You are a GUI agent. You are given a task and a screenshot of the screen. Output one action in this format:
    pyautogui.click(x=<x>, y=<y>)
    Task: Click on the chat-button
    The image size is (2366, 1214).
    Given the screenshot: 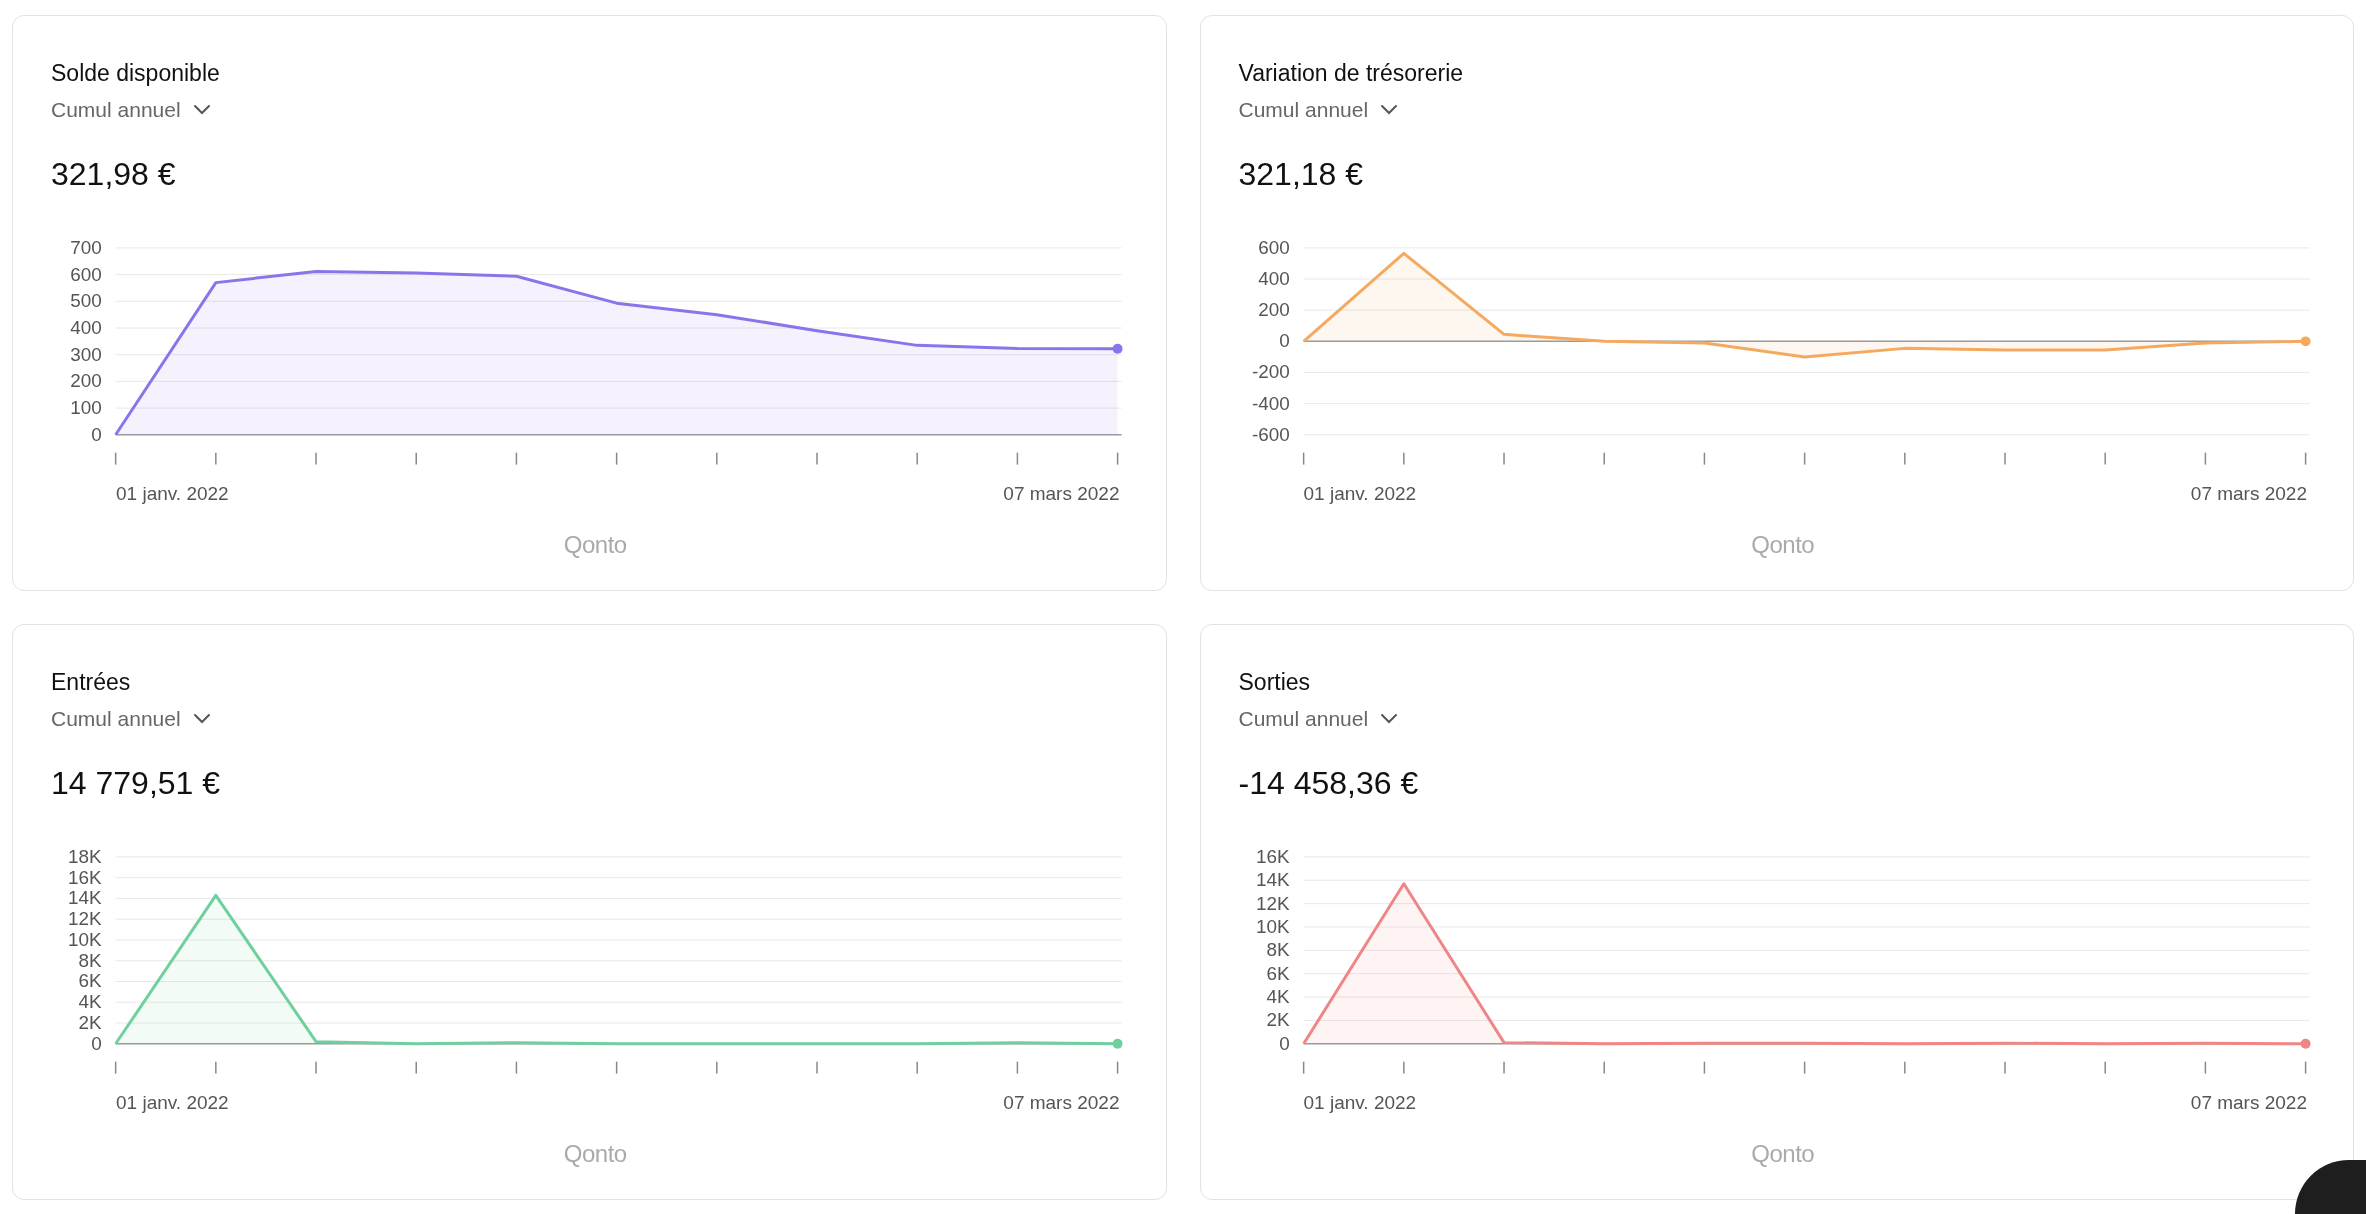 What is the action you would take?
    pyautogui.click(x=2330, y=1187)
    